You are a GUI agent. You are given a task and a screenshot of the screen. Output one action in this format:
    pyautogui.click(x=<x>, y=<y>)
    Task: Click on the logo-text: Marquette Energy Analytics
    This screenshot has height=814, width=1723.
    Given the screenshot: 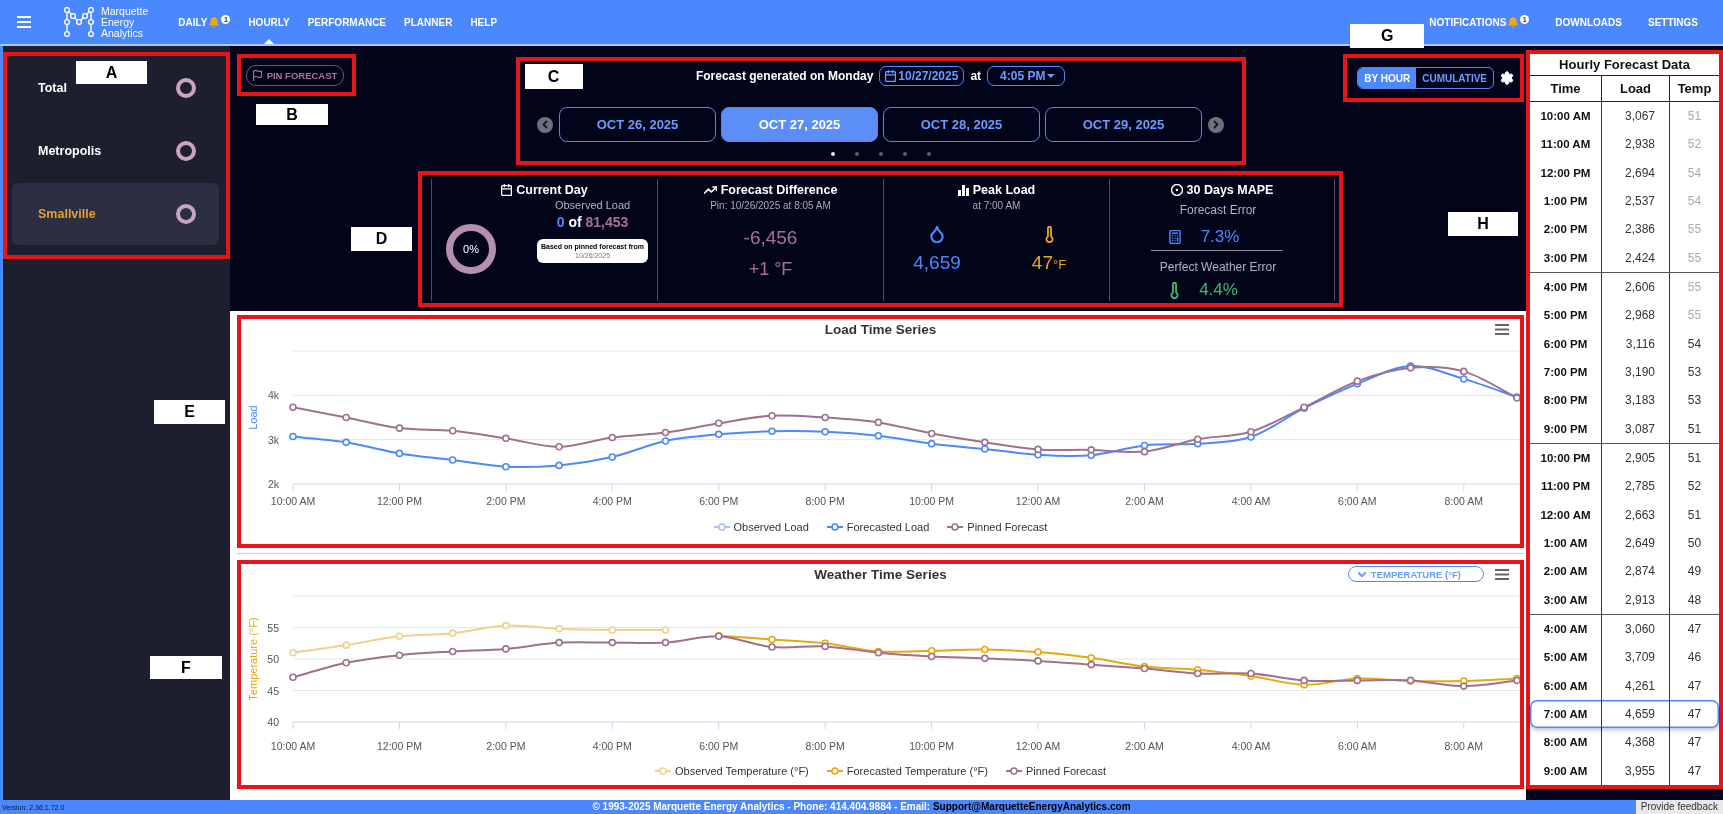 What is the action you would take?
    pyautogui.click(x=125, y=22)
    